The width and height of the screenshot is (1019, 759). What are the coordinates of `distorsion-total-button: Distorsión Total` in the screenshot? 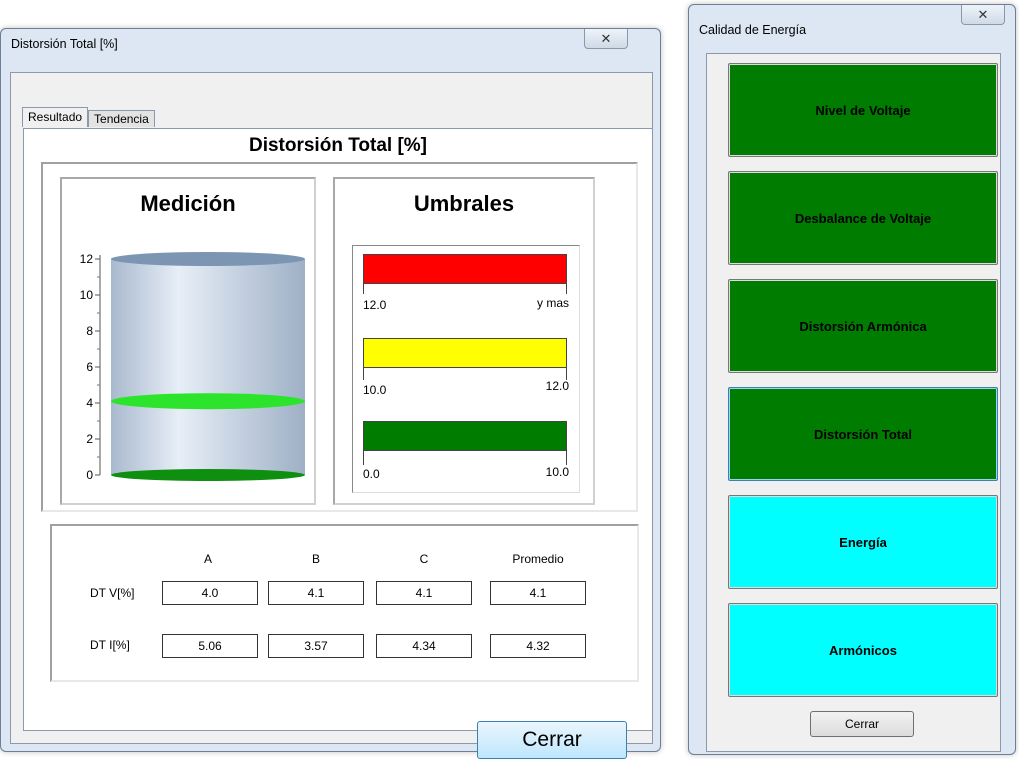 It's located at (863, 434).